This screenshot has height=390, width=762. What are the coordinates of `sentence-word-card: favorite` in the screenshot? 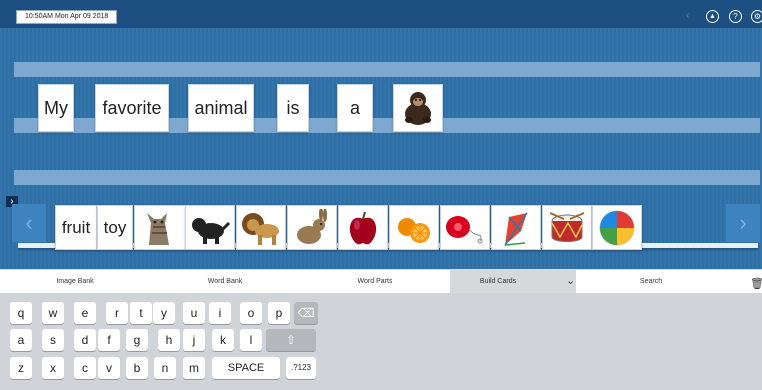 It's located at (132, 108).